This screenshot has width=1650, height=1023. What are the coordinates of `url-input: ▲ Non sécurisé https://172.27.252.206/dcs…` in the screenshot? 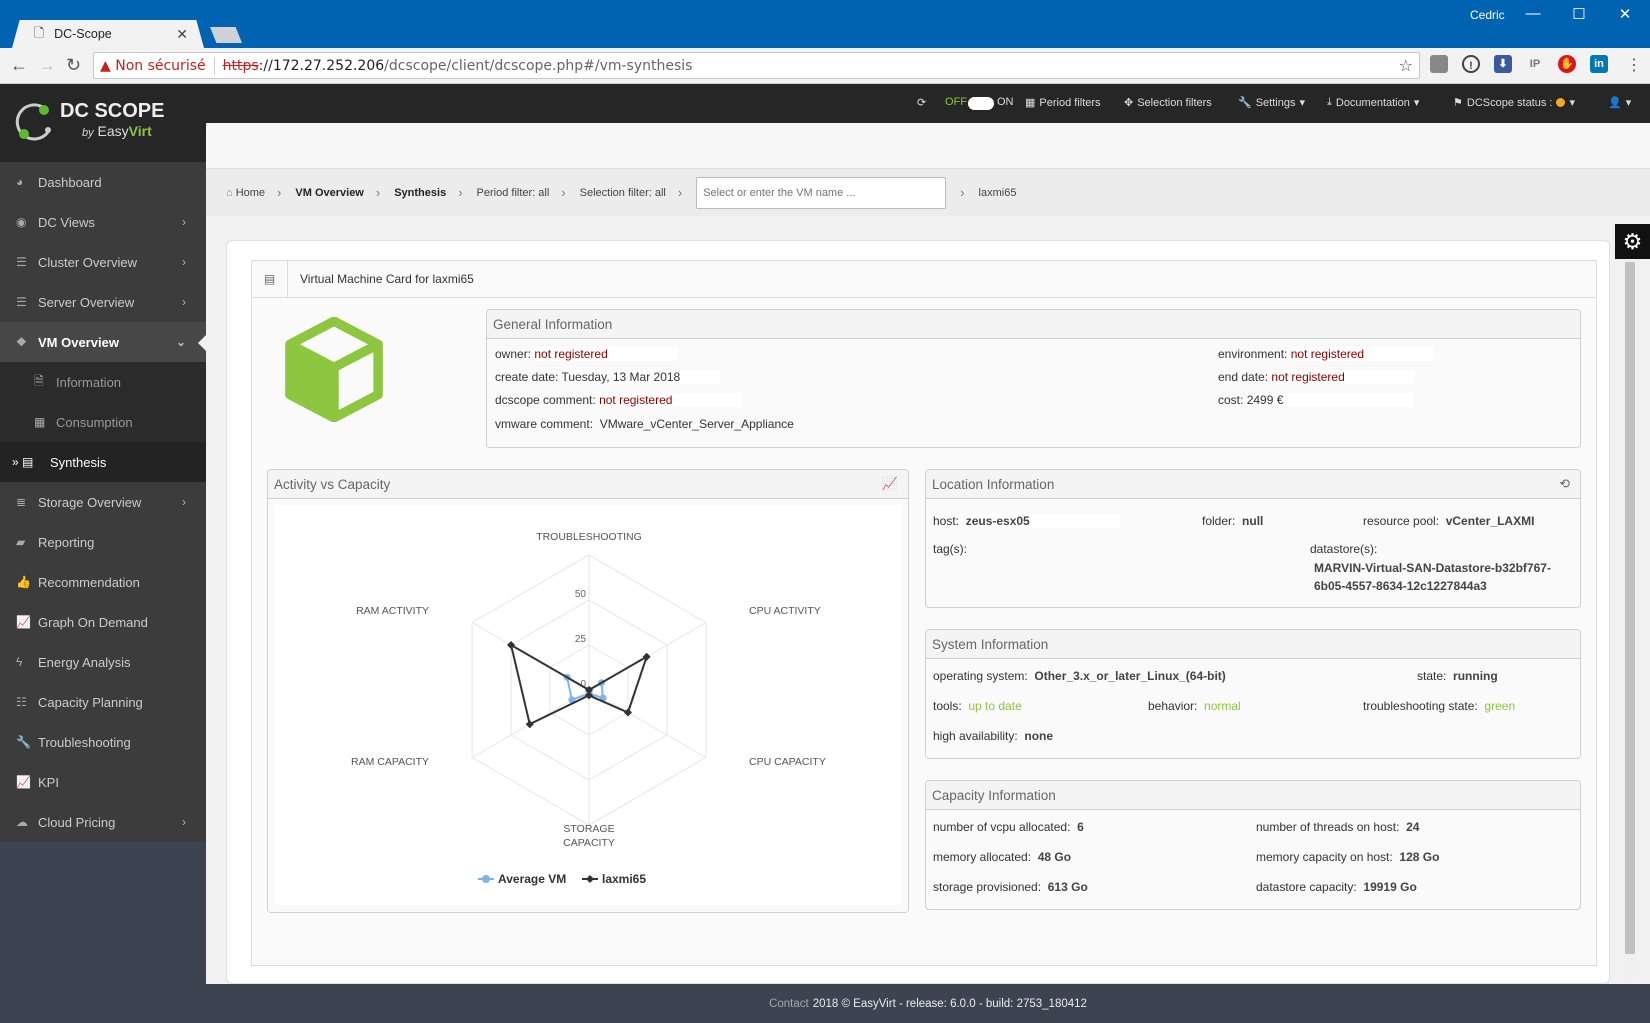 It's located at (756, 65).